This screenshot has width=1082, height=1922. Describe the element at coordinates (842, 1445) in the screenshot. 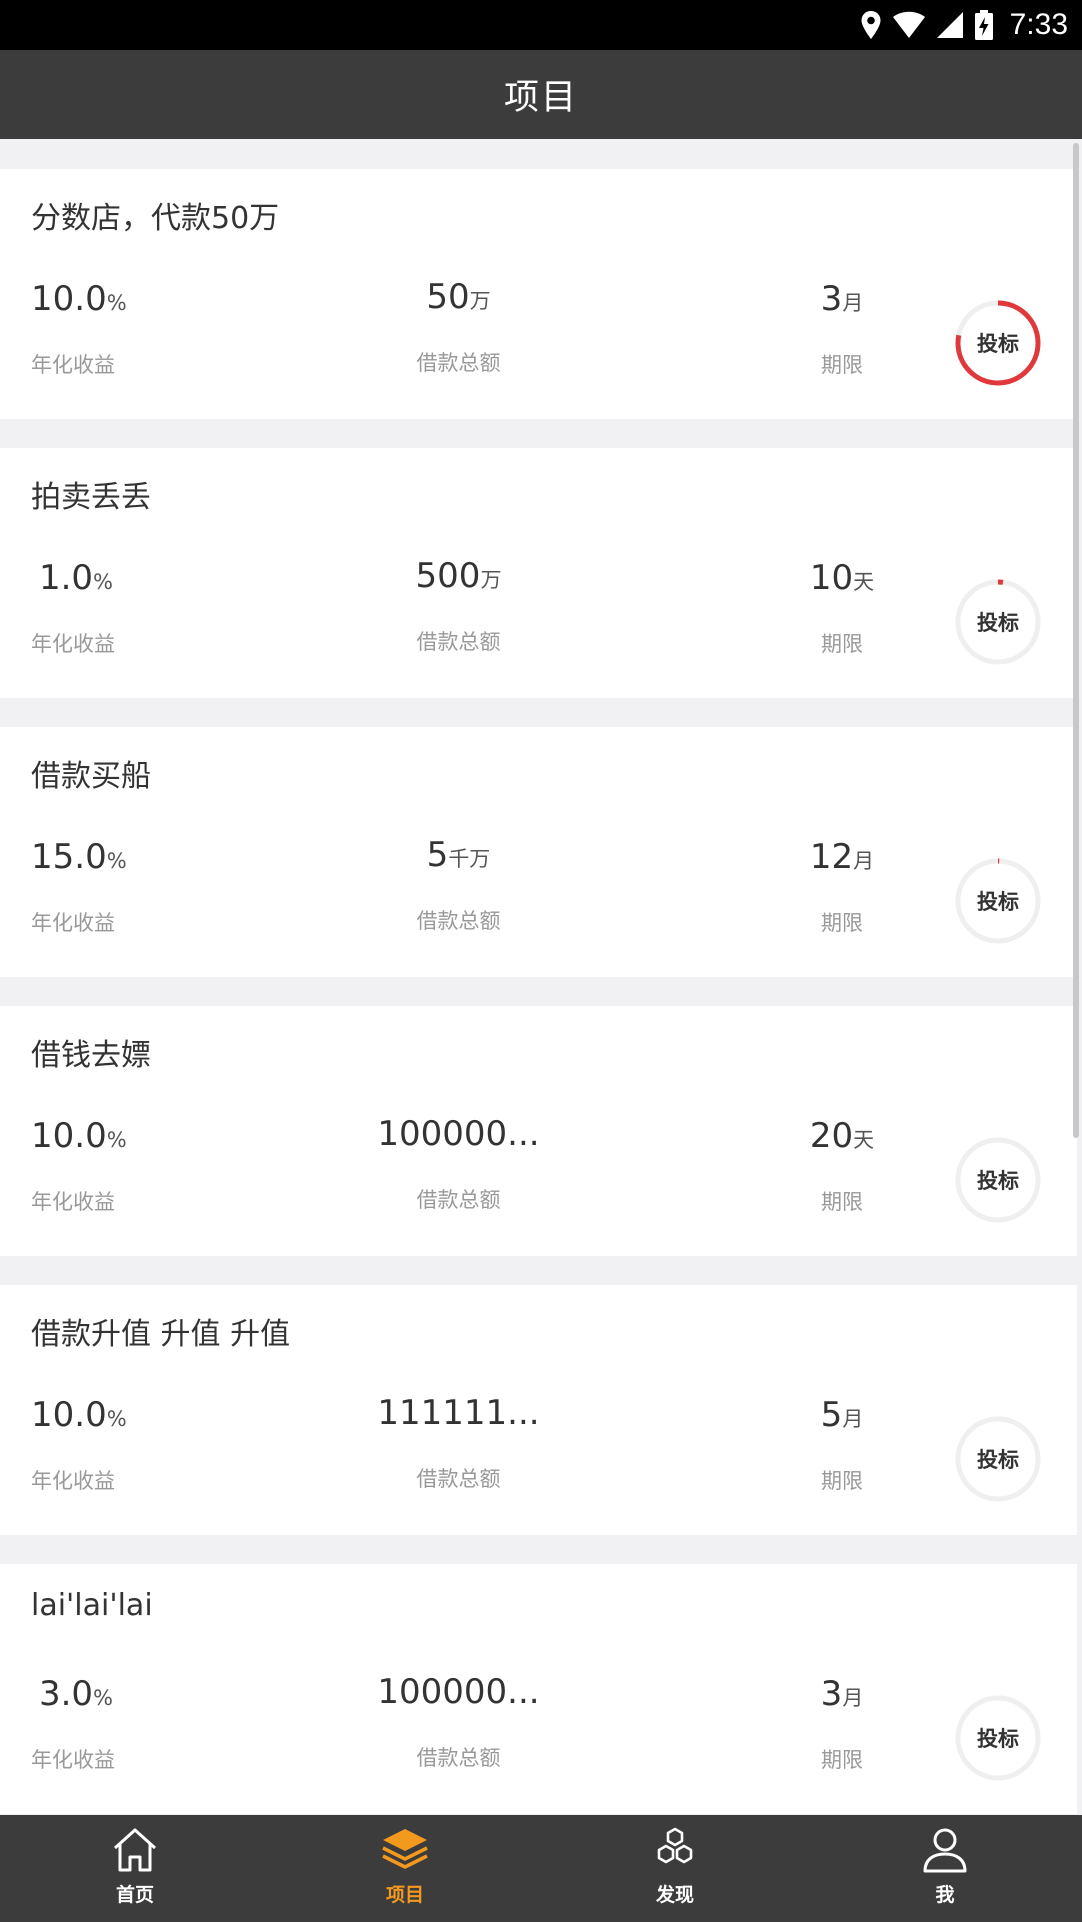

I see `term-stat: 5月期限` at that location.